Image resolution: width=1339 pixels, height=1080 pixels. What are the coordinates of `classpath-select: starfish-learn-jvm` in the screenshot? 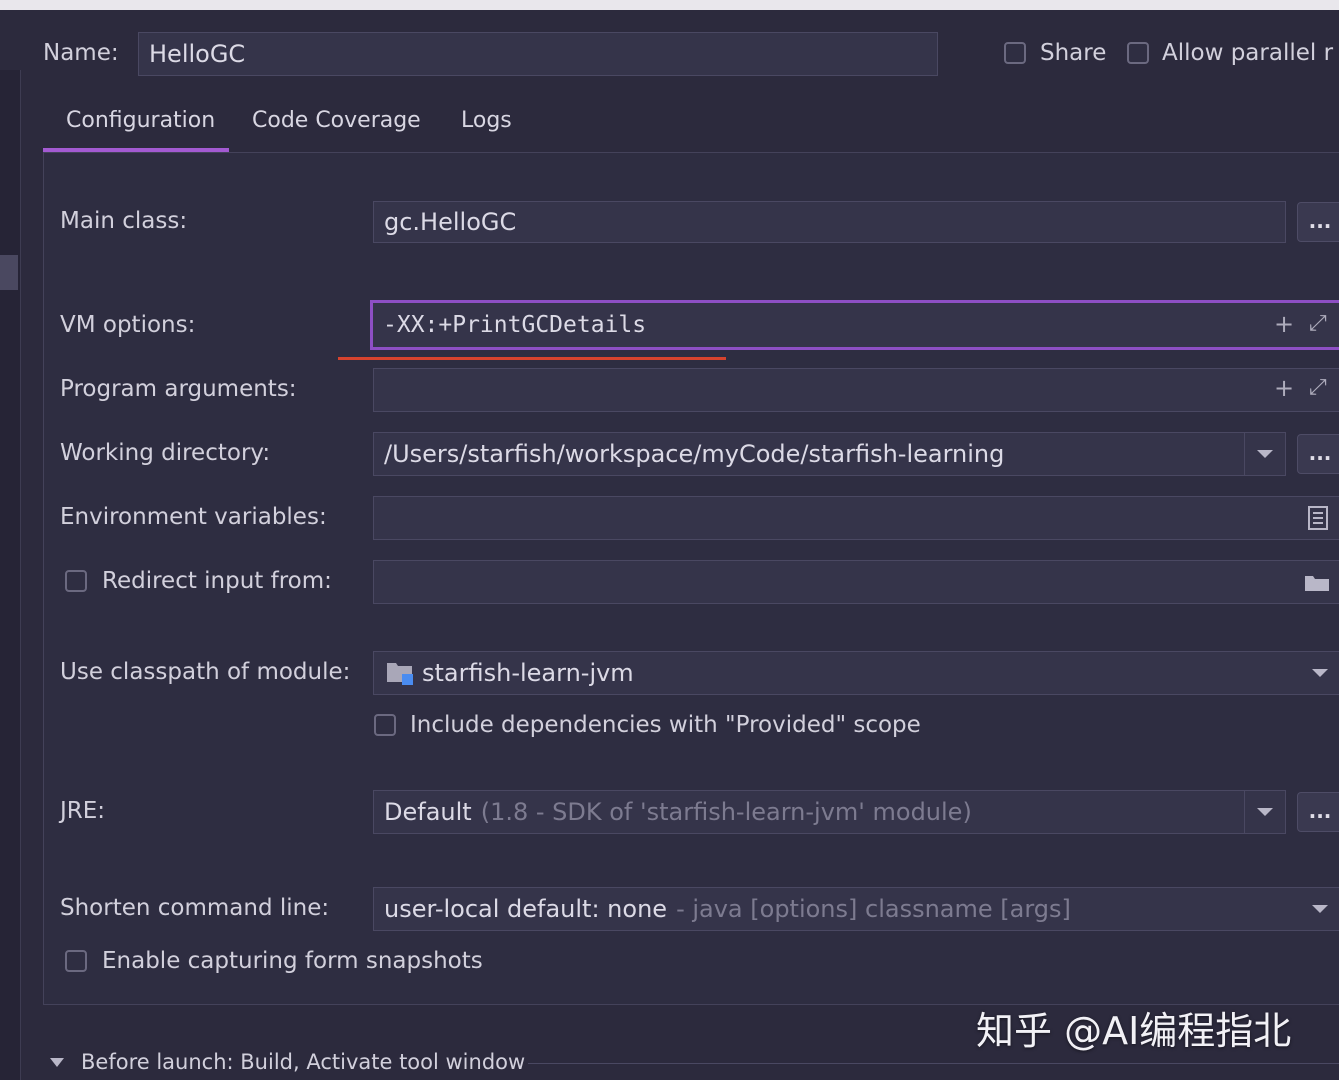 It's located at (856, 673).